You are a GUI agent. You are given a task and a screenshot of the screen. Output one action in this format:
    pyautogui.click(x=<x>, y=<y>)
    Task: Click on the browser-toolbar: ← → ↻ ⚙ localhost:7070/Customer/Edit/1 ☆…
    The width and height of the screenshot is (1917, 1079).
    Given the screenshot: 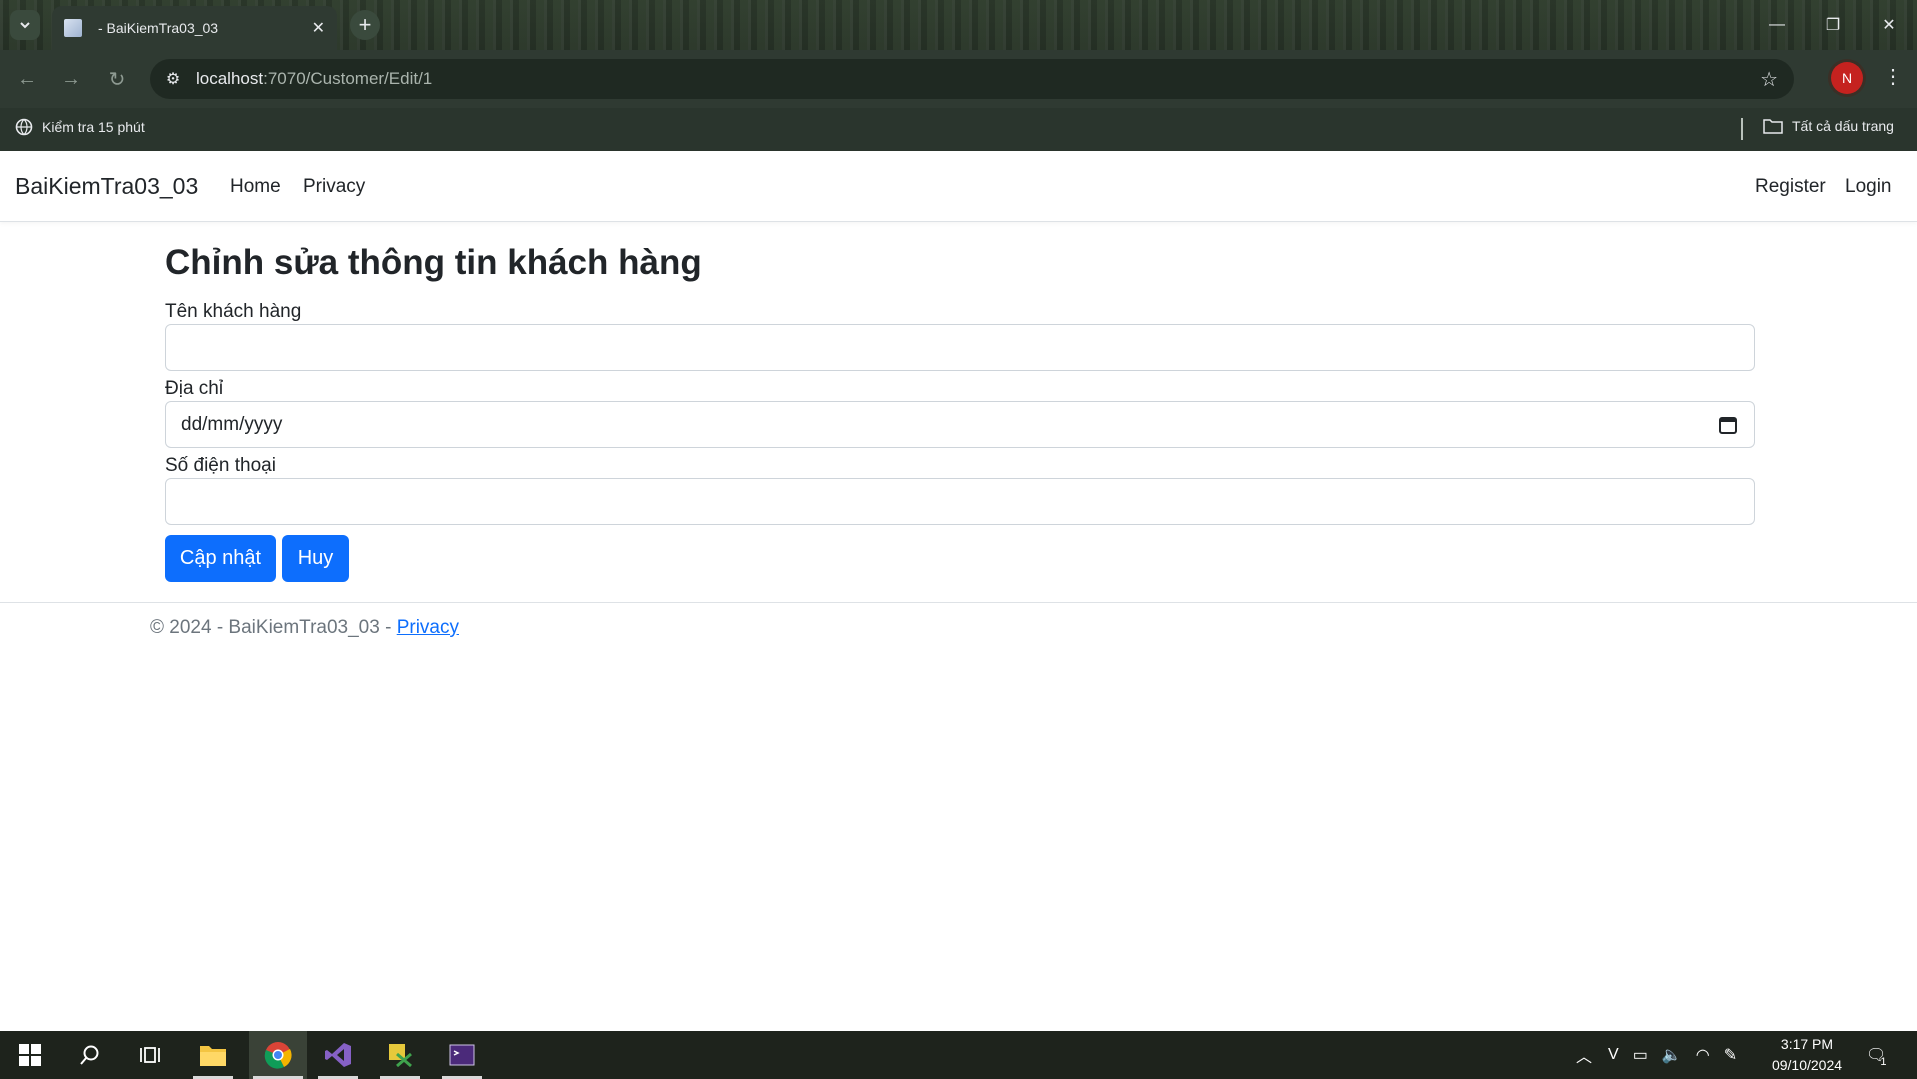 What is the action you would take?
    pyautogui.click(x=958, y=79)
    